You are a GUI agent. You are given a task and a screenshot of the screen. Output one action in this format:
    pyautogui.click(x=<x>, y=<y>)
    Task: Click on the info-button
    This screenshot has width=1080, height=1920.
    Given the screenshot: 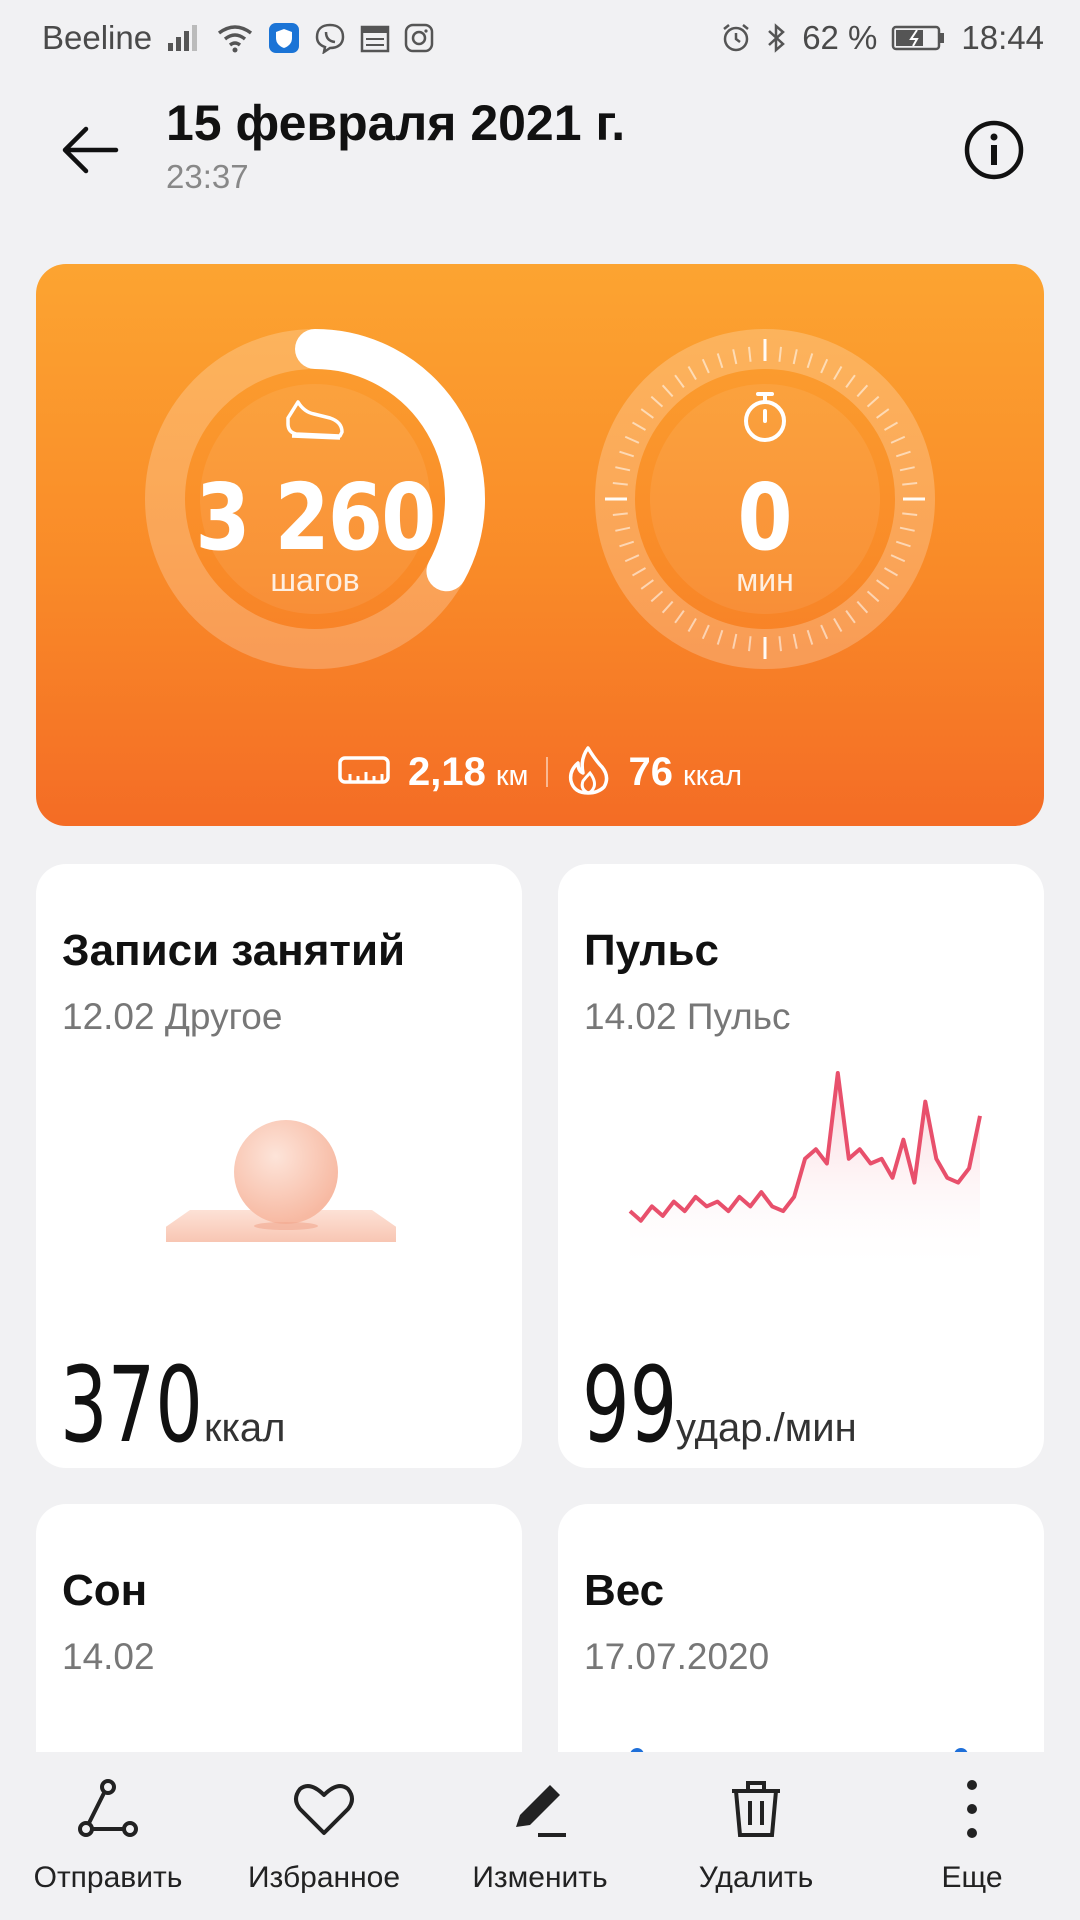 What is the action you would take?
    pyautogui.click(x=994, y=150)
    